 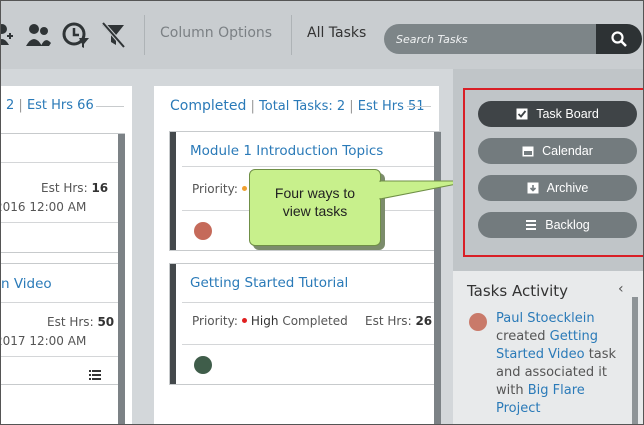 What do you see at coordinates (75, 35) in the screenshot?
I see `history-filter-icon` at bounding box center [75, 35].